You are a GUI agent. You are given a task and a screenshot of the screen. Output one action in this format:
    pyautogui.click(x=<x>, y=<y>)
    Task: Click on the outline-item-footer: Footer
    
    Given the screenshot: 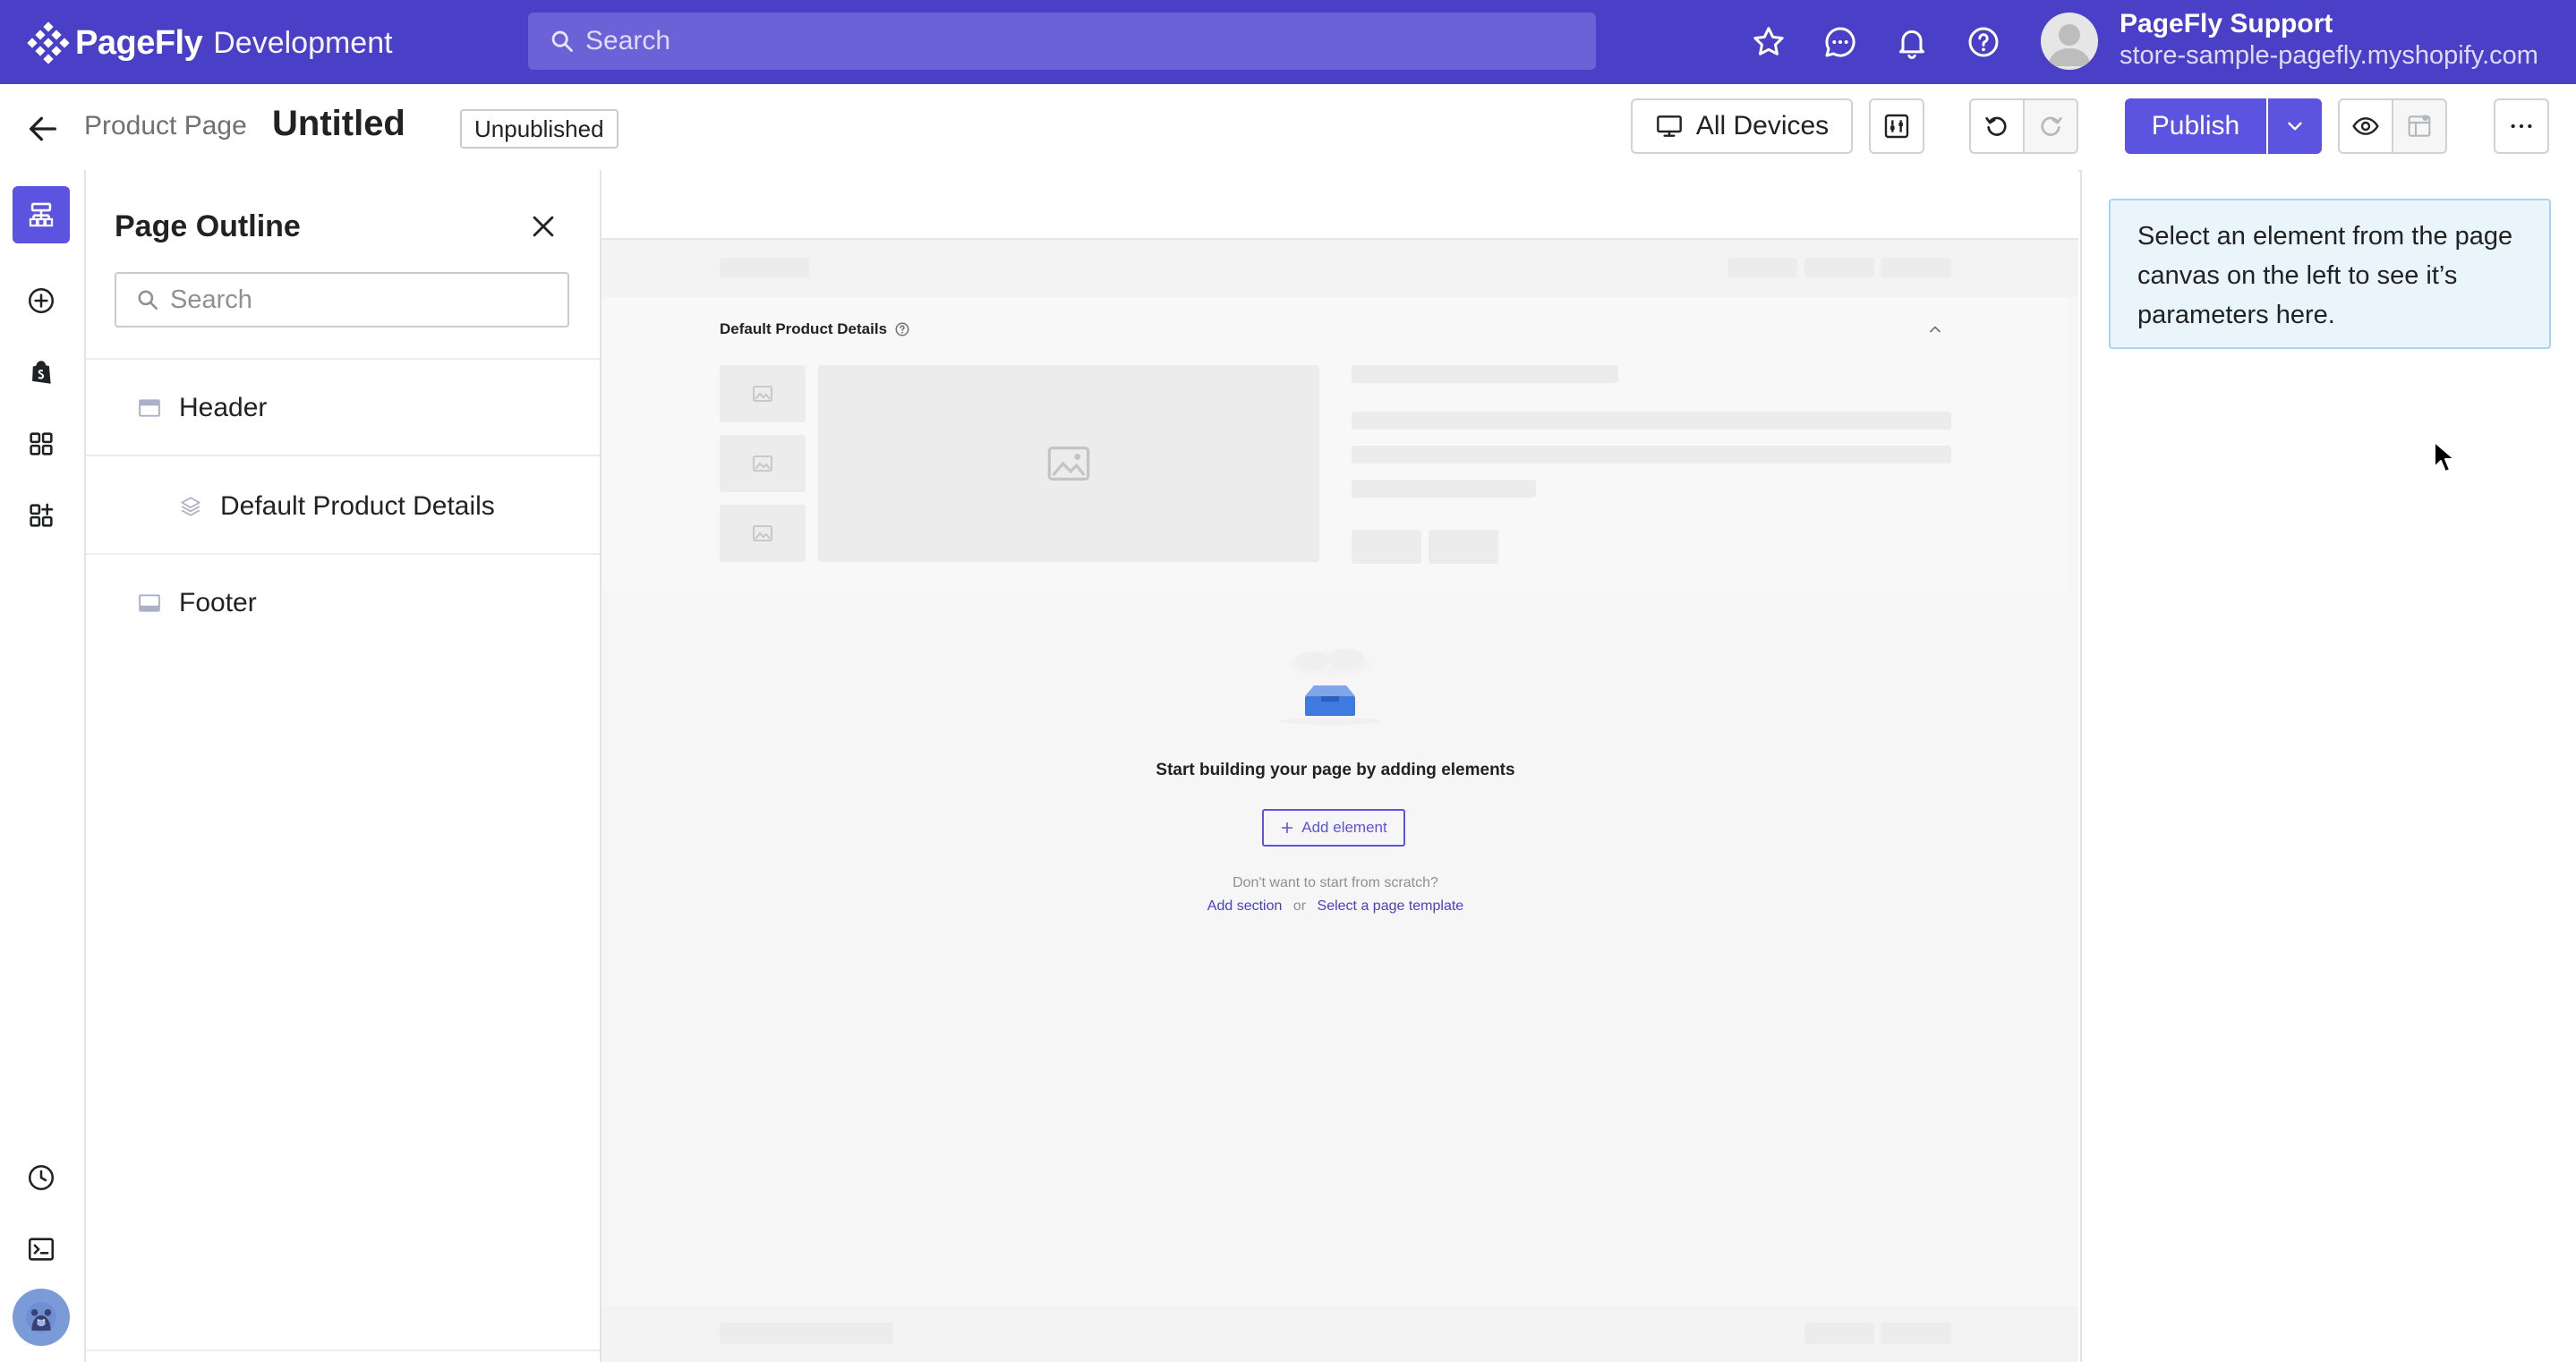 What is the action you would take?
    pyautogui.click(x=343, y=603)
    